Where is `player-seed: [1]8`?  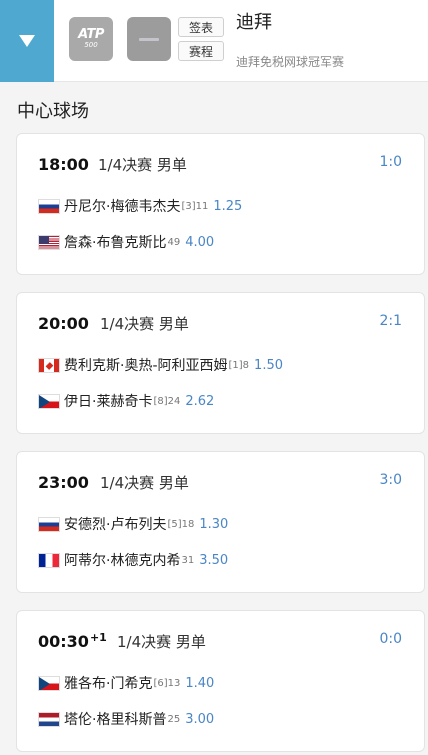
player-seed: [1]8 is located at coordinates (239, 365).